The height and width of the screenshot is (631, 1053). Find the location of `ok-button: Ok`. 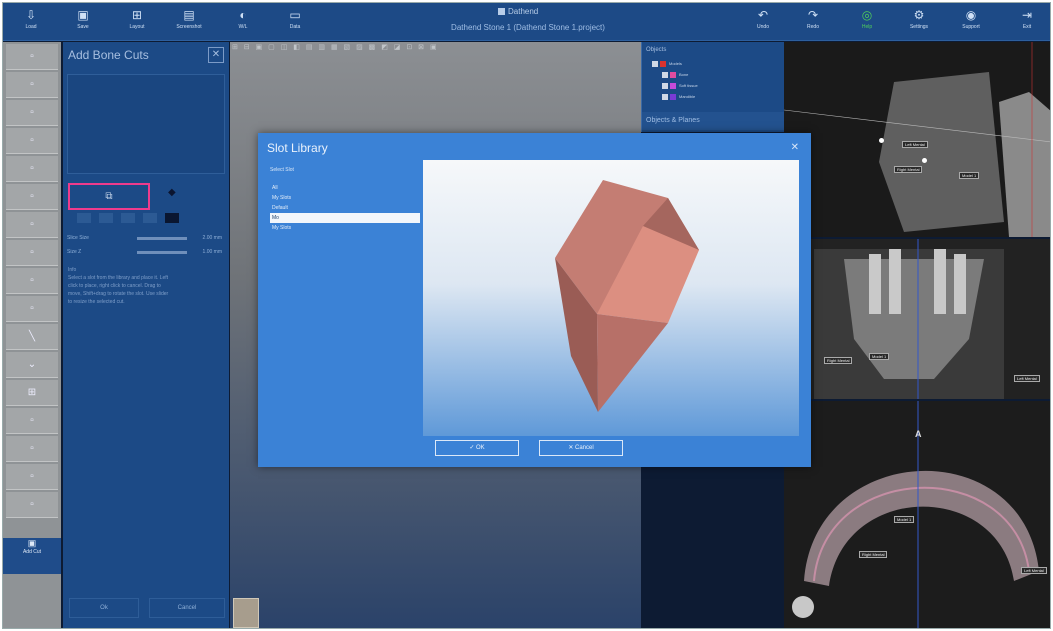

ok-button: Ok is located at coordinates (104, 608).